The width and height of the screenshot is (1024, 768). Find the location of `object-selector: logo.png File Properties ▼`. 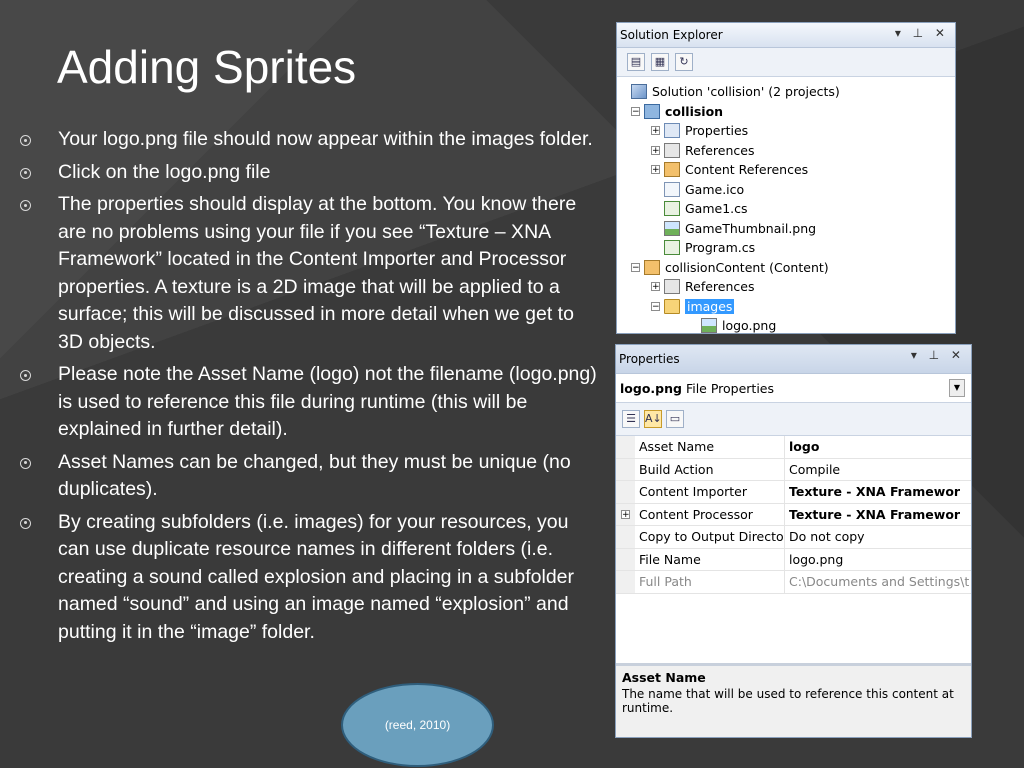

object-selector: logo.png File Properties ▼ is located at coordinates (793, 388).